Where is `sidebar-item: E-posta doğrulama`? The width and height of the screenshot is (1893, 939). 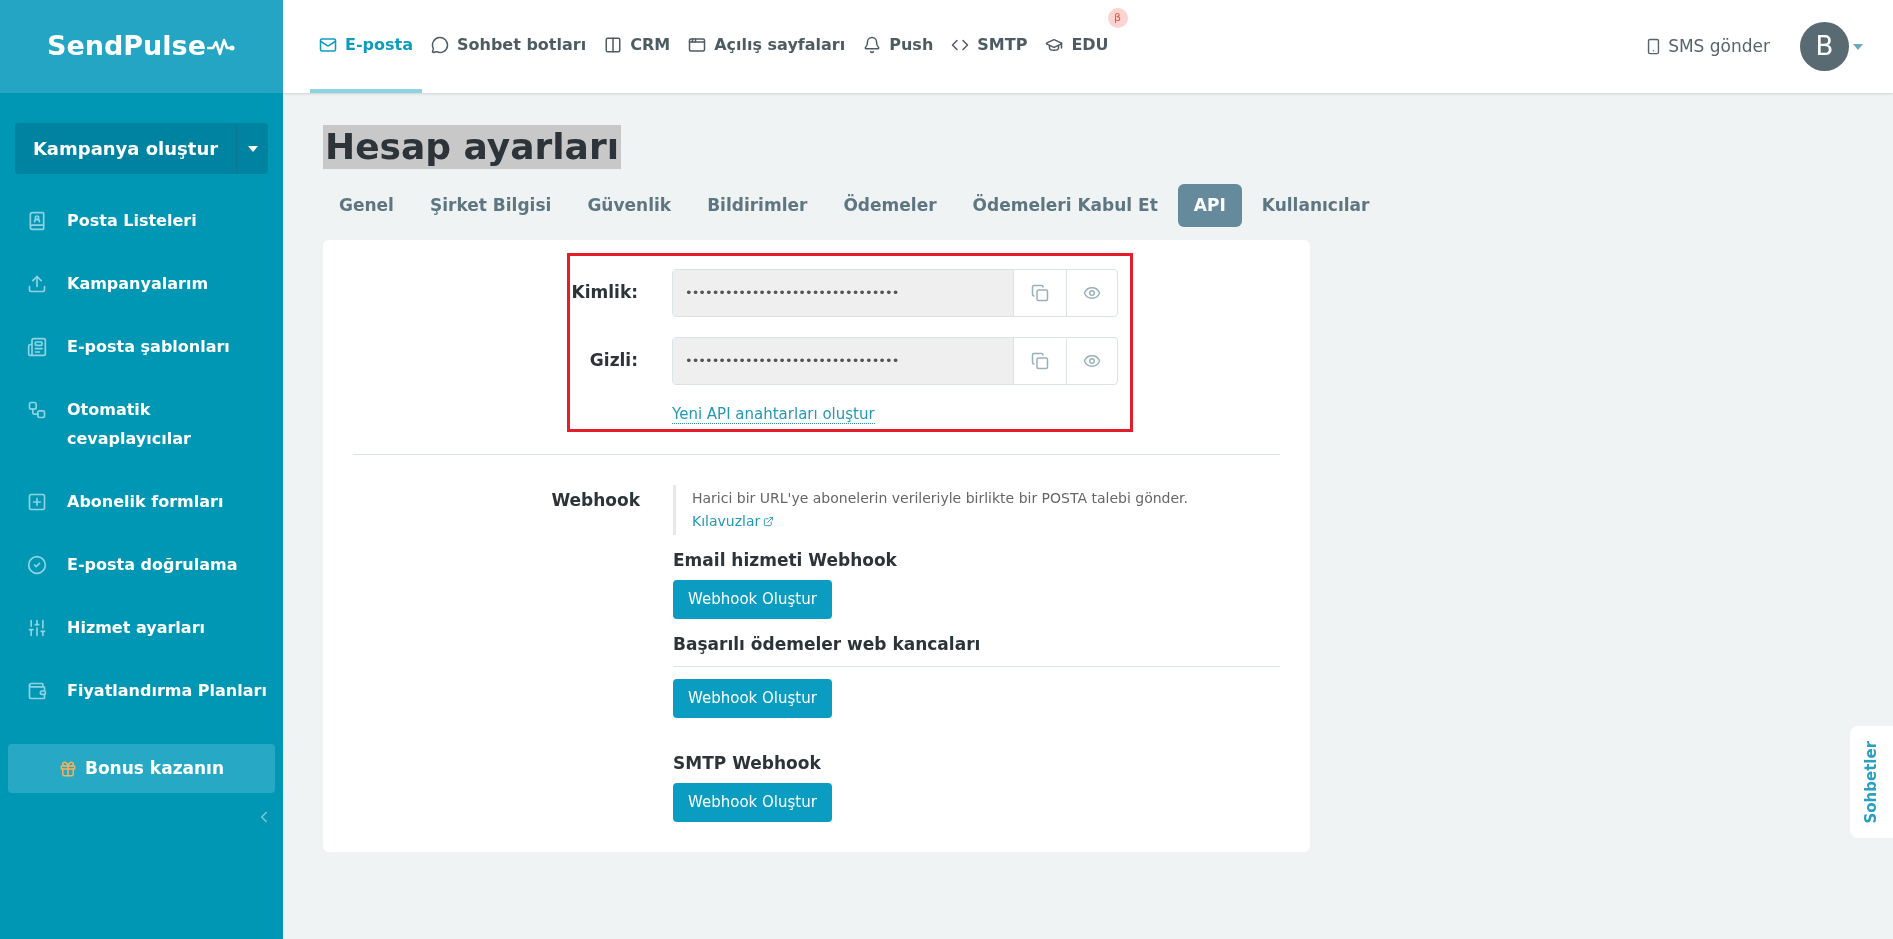 sidebar-item: E-posta doğrulama is located at coordinates (141, 564).